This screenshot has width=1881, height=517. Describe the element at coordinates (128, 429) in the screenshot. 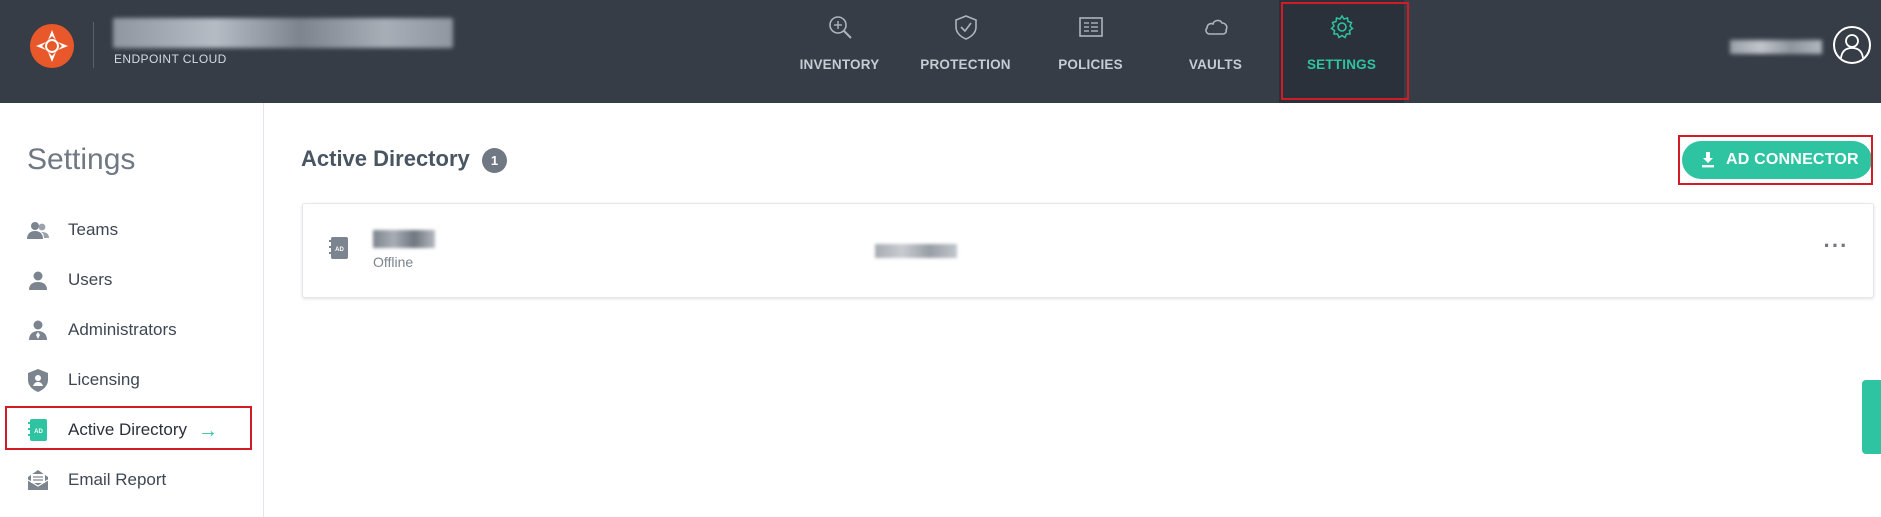

I see `sidebar-item-label: Active Directory` at that location.